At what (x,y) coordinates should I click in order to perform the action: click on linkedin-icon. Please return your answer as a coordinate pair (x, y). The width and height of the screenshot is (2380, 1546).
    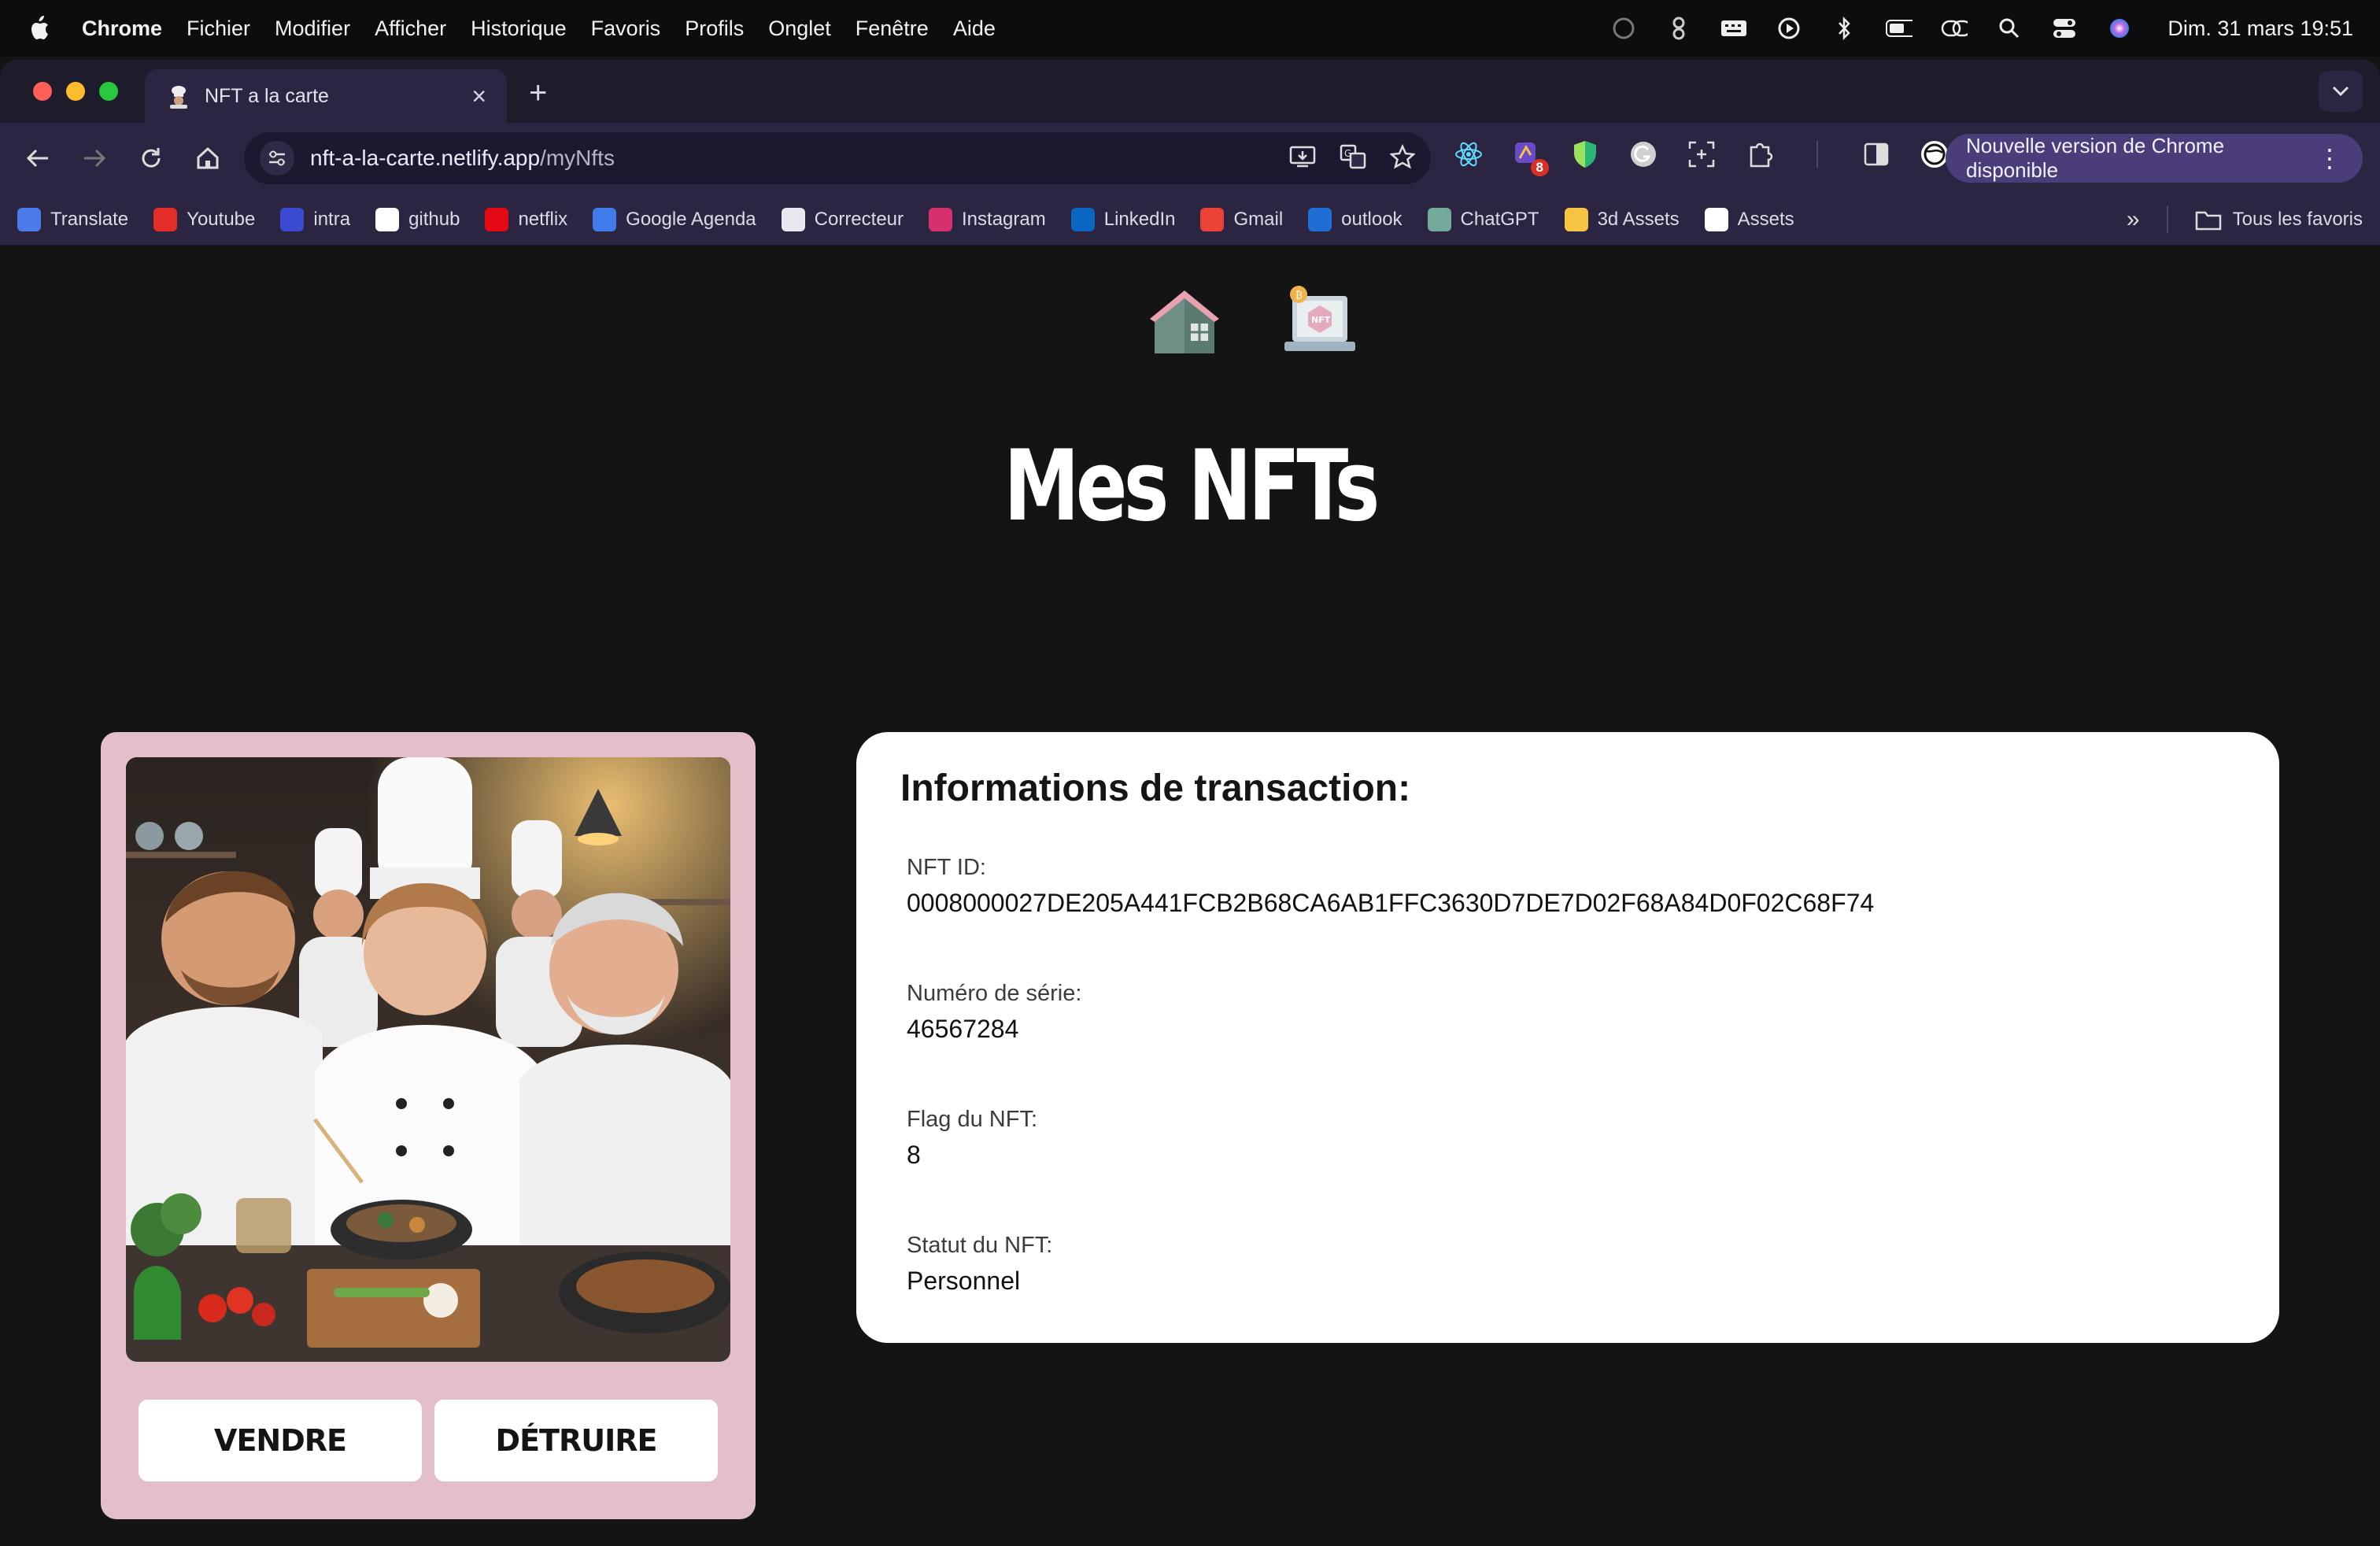
    Looking at the image, I should click on (1082, 219).